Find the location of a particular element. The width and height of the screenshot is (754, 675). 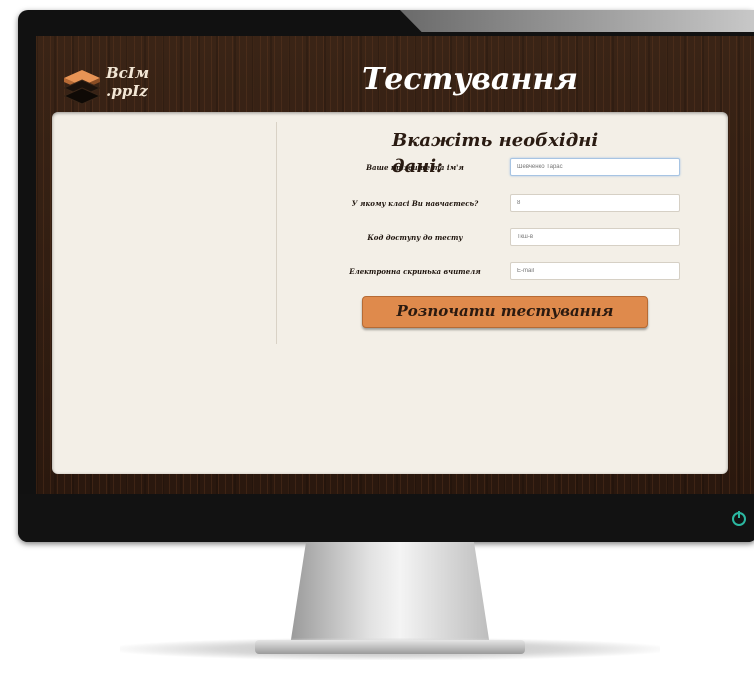

logo-text: ВсIм .ppIz is located at coordinates (127, 82).